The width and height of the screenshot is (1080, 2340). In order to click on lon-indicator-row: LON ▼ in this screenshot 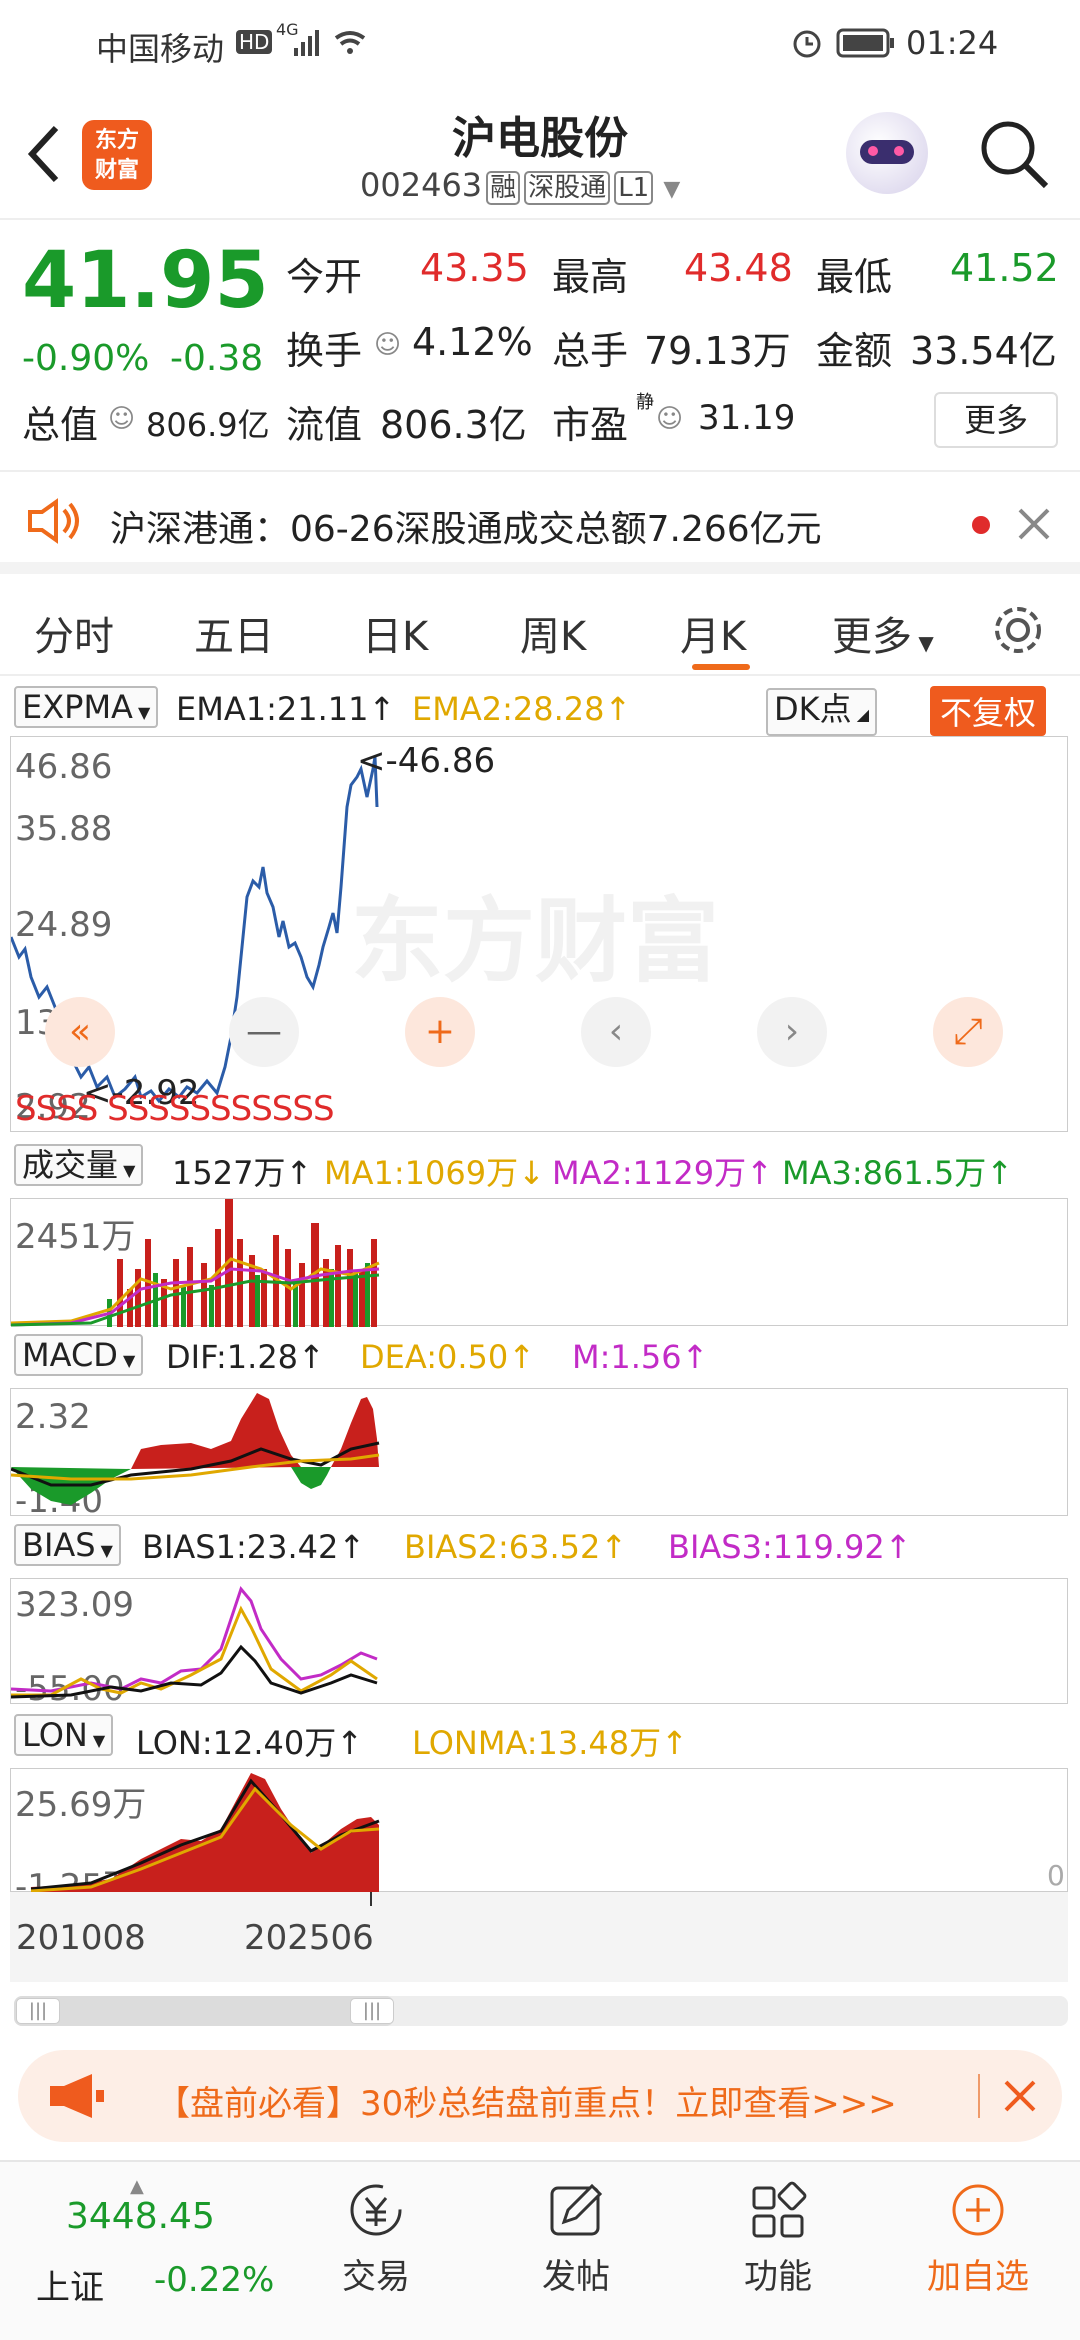, I will do `click(64, 1737)`.